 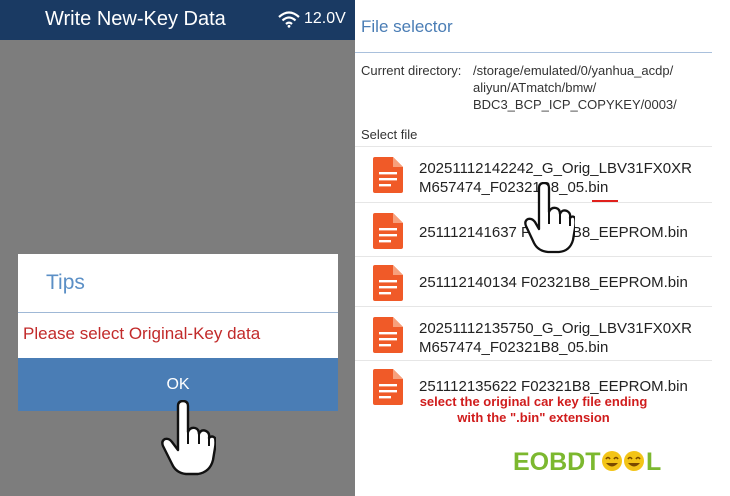 What do you see at coordinates (653, 462) in the screenshot?
I see `svg-text: L` at bounding box center [653, 462].